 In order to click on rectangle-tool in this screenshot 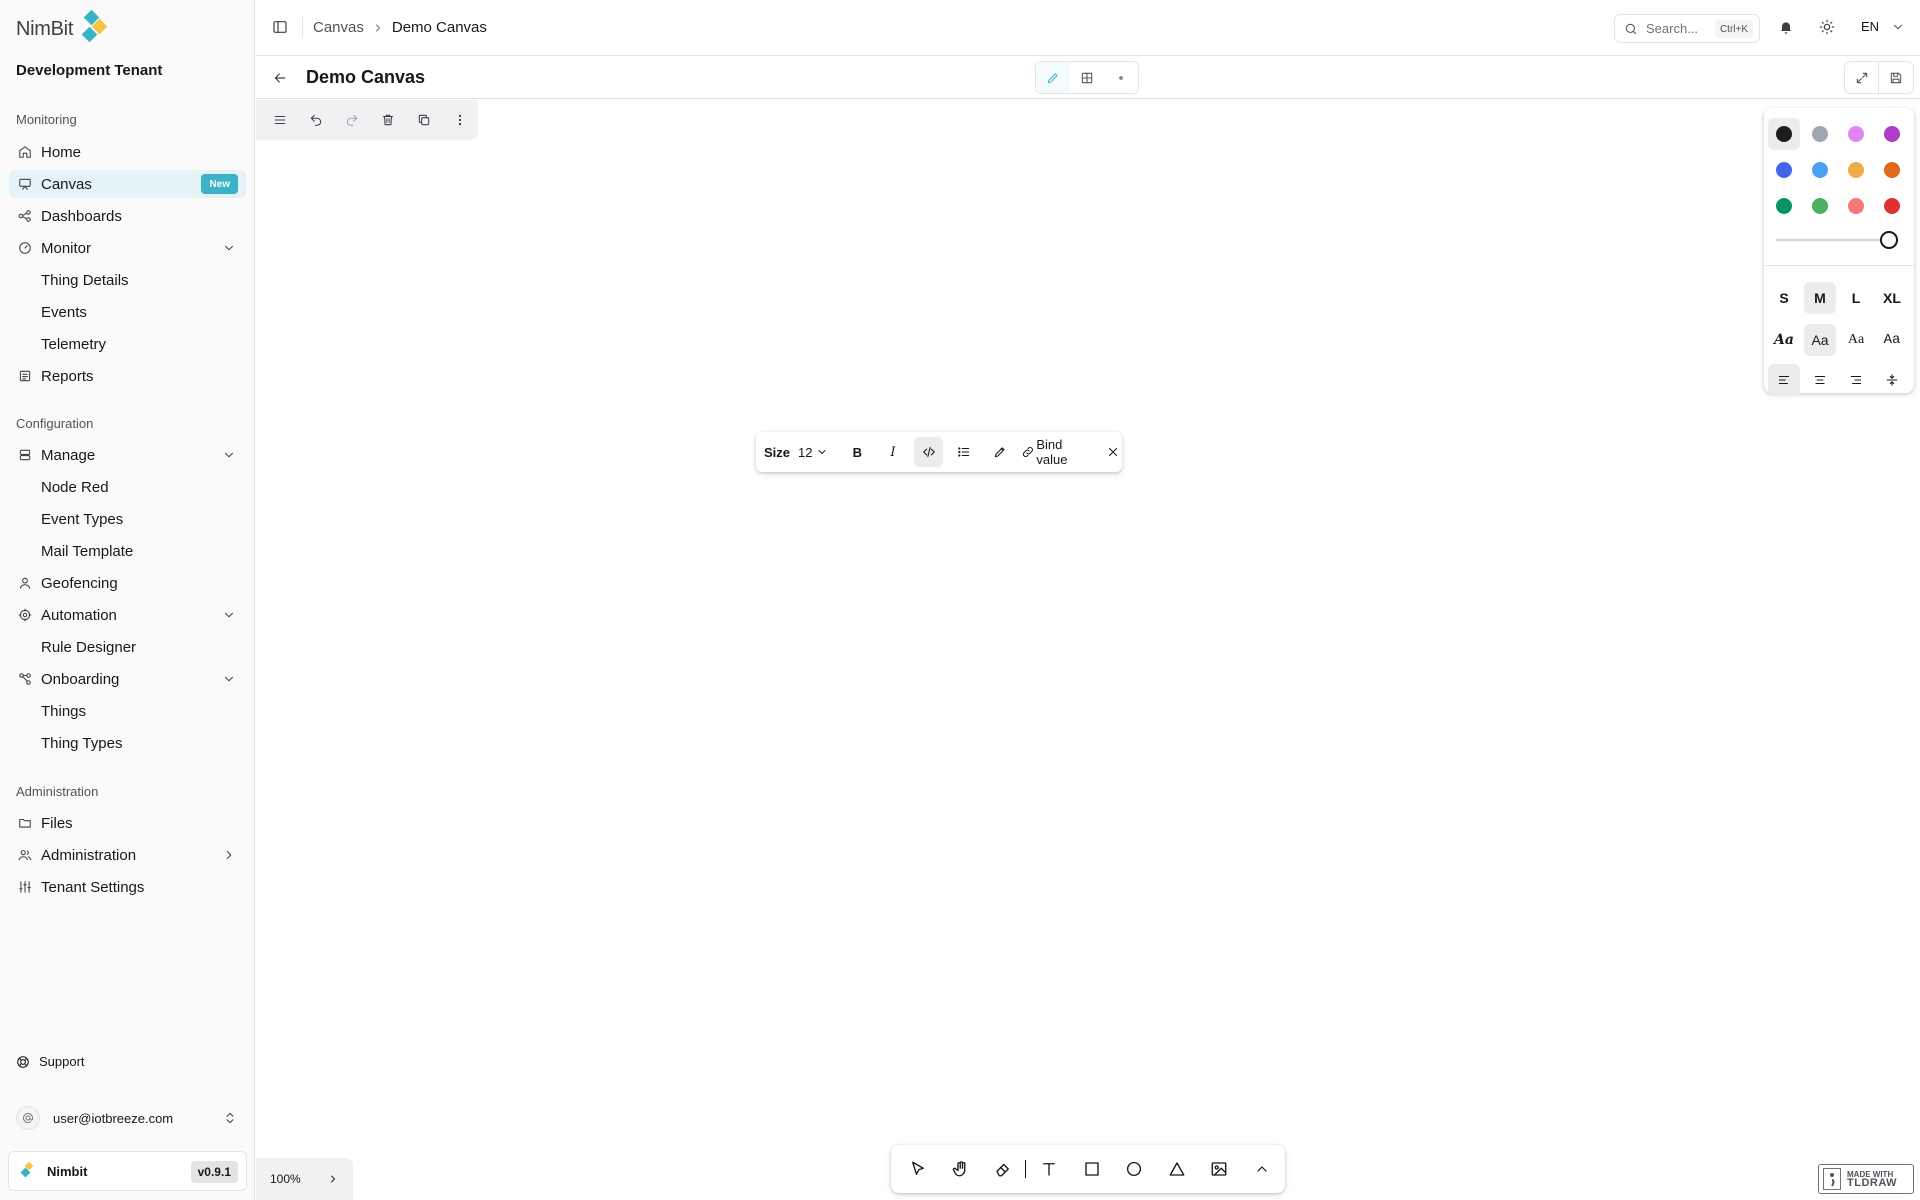, I will do `click(1091, 1169)`.